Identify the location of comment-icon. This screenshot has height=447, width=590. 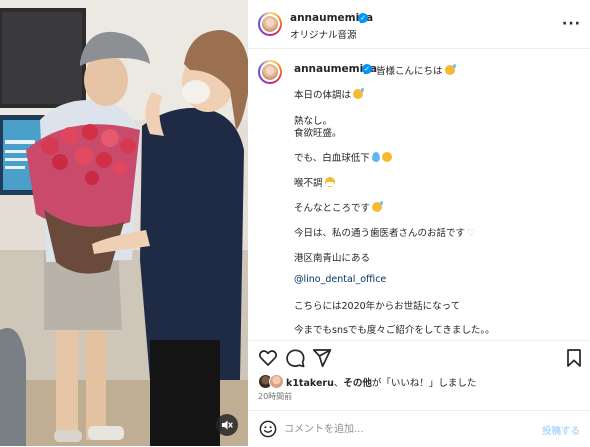
(295, 358).